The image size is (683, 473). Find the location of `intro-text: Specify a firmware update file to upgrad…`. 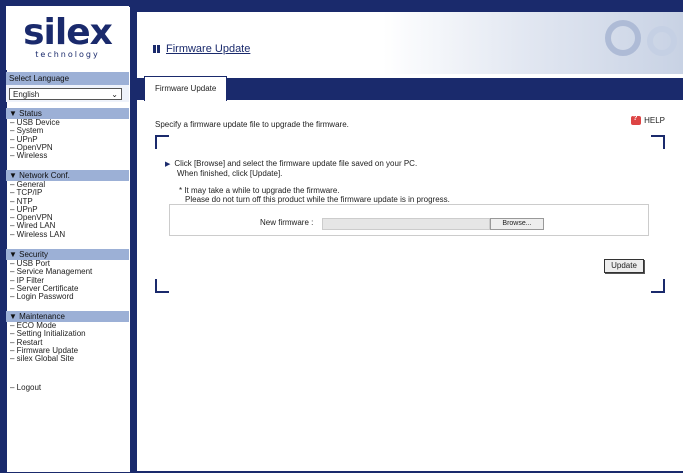

intro-text: Specify a firmware update file to upgrad… is located at coordinates (252, 124).